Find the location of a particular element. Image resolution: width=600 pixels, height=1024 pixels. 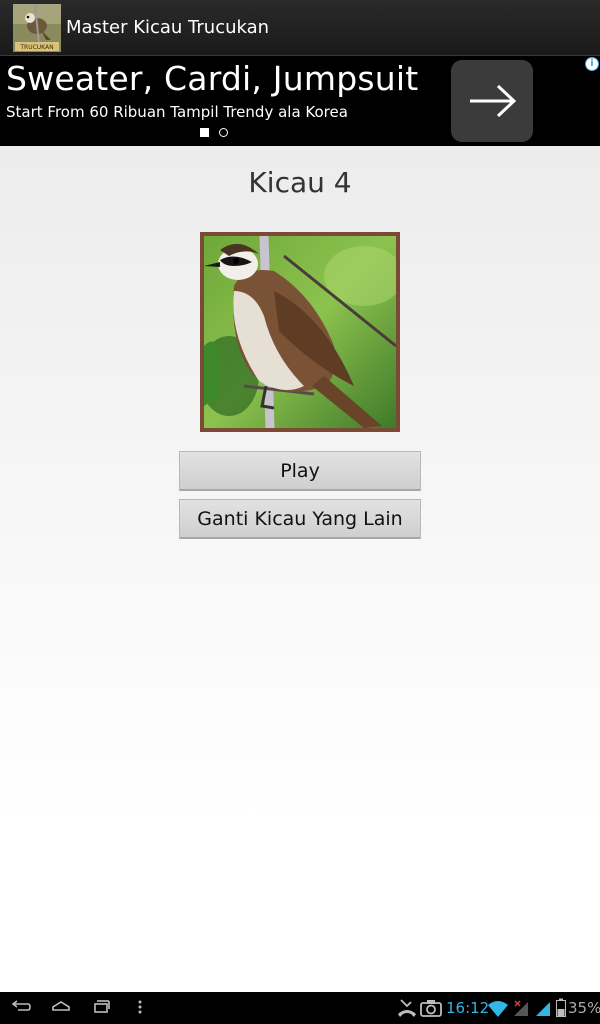

play-button: Play is located at coordinates (300, 471).